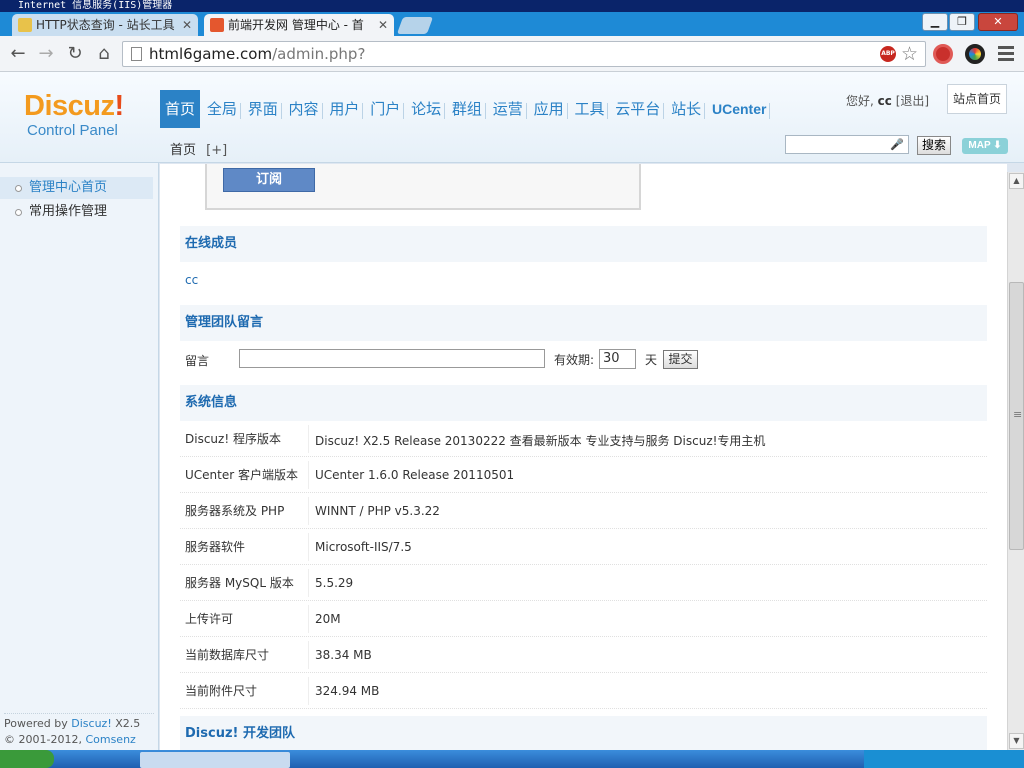 This screenshot has height=768, width=1024. Describe the element at coordinates (897, 144) in the screenshot. I see `microphone-icon: 🎤` at that location.